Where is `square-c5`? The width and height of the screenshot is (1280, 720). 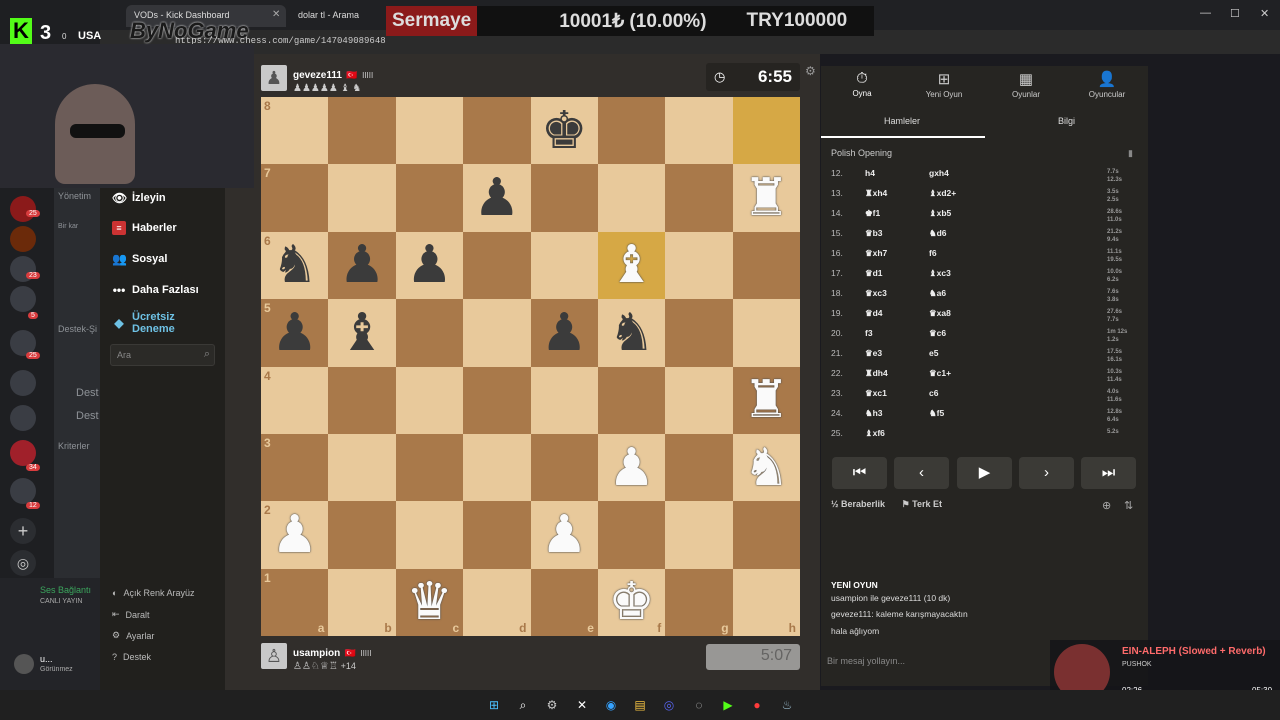 square-c5 is located at coordinates (429, 333).